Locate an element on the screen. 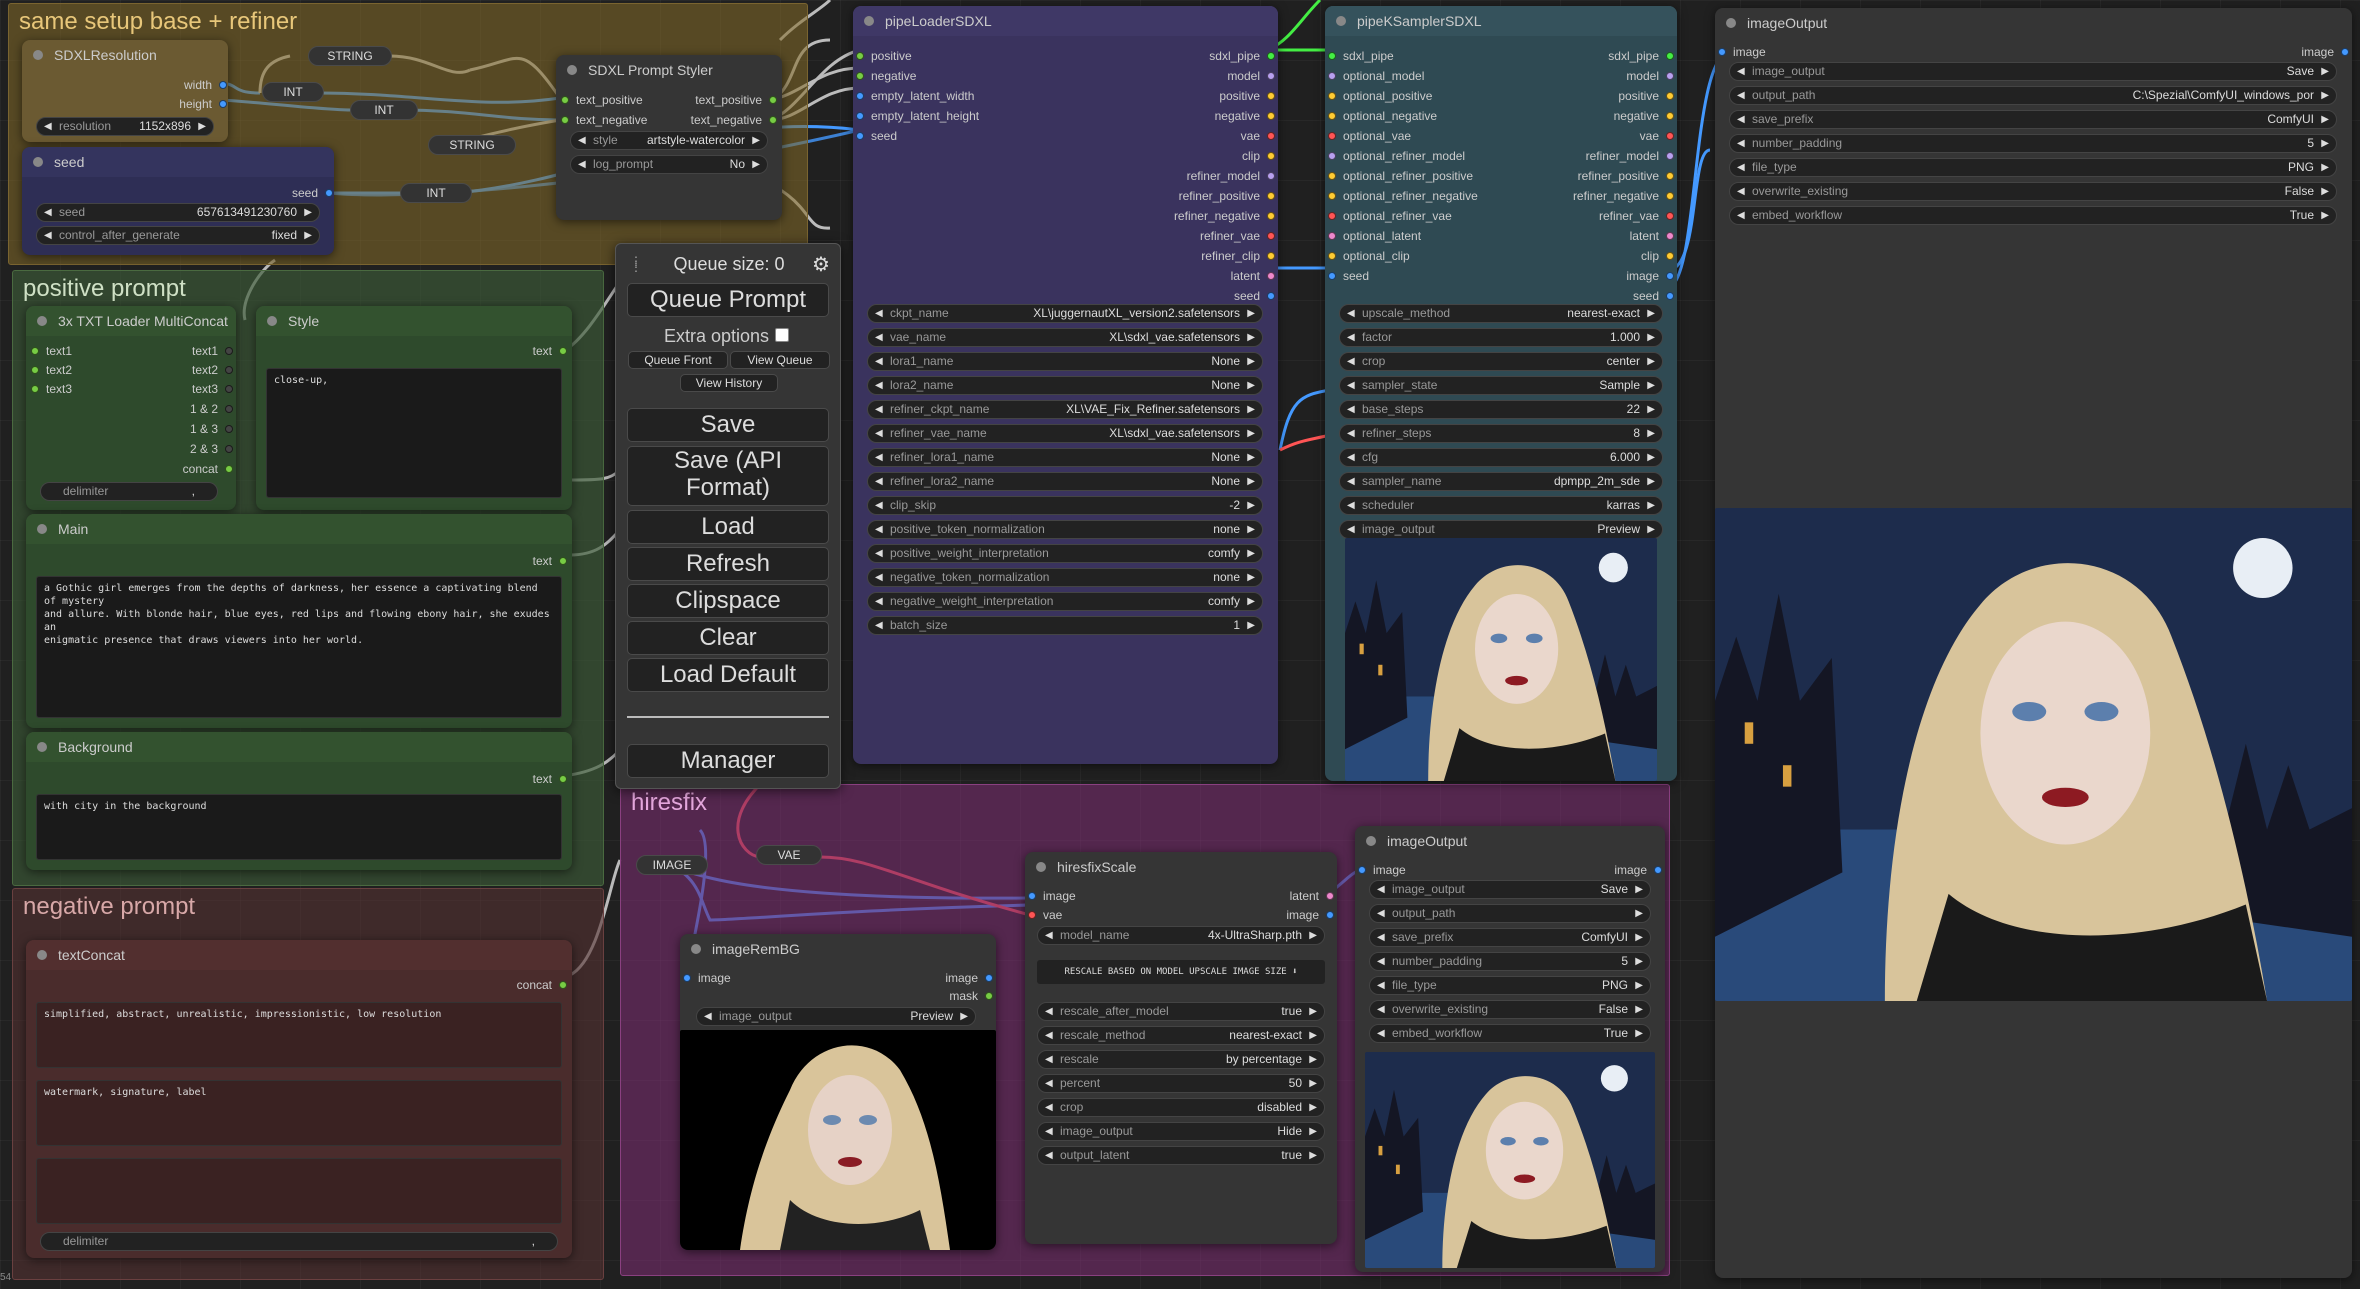 This screenshot has width=2360, height=1289. node-title: seed is located at coordinates (178, 162).